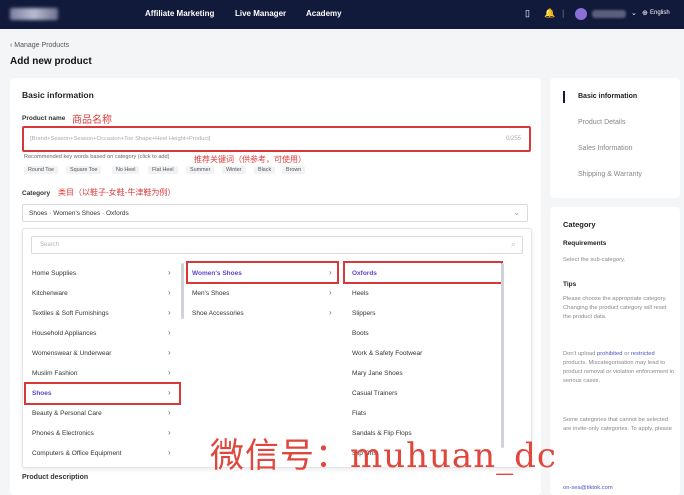  I want to click on side-nav-sales-information: Sales Information, so click(605, 148).